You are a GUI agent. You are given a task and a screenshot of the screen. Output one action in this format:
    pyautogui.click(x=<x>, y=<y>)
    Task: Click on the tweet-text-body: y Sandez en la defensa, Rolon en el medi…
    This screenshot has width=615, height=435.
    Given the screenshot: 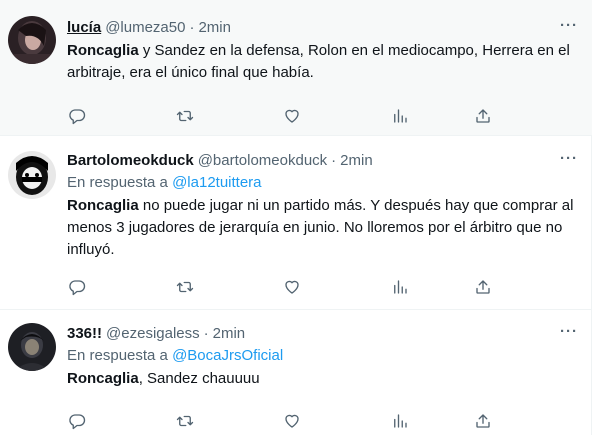 What is the action you would take?
    pyautogui.click(x=318, y=61)
    